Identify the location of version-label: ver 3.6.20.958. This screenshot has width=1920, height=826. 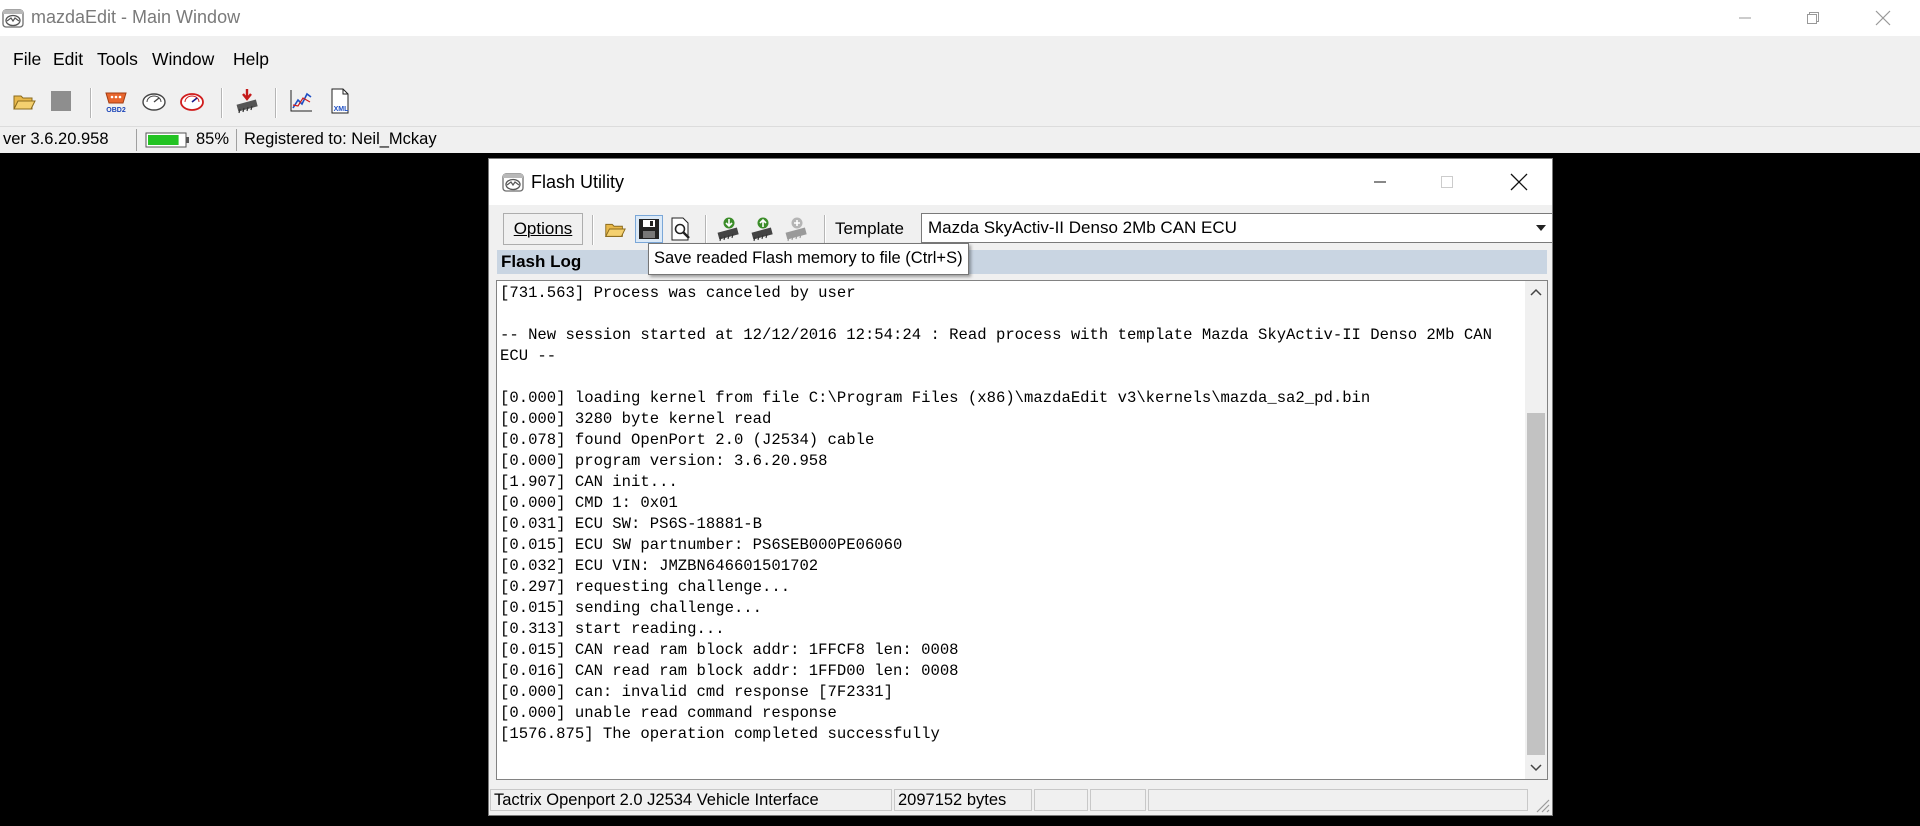
(56, 139).